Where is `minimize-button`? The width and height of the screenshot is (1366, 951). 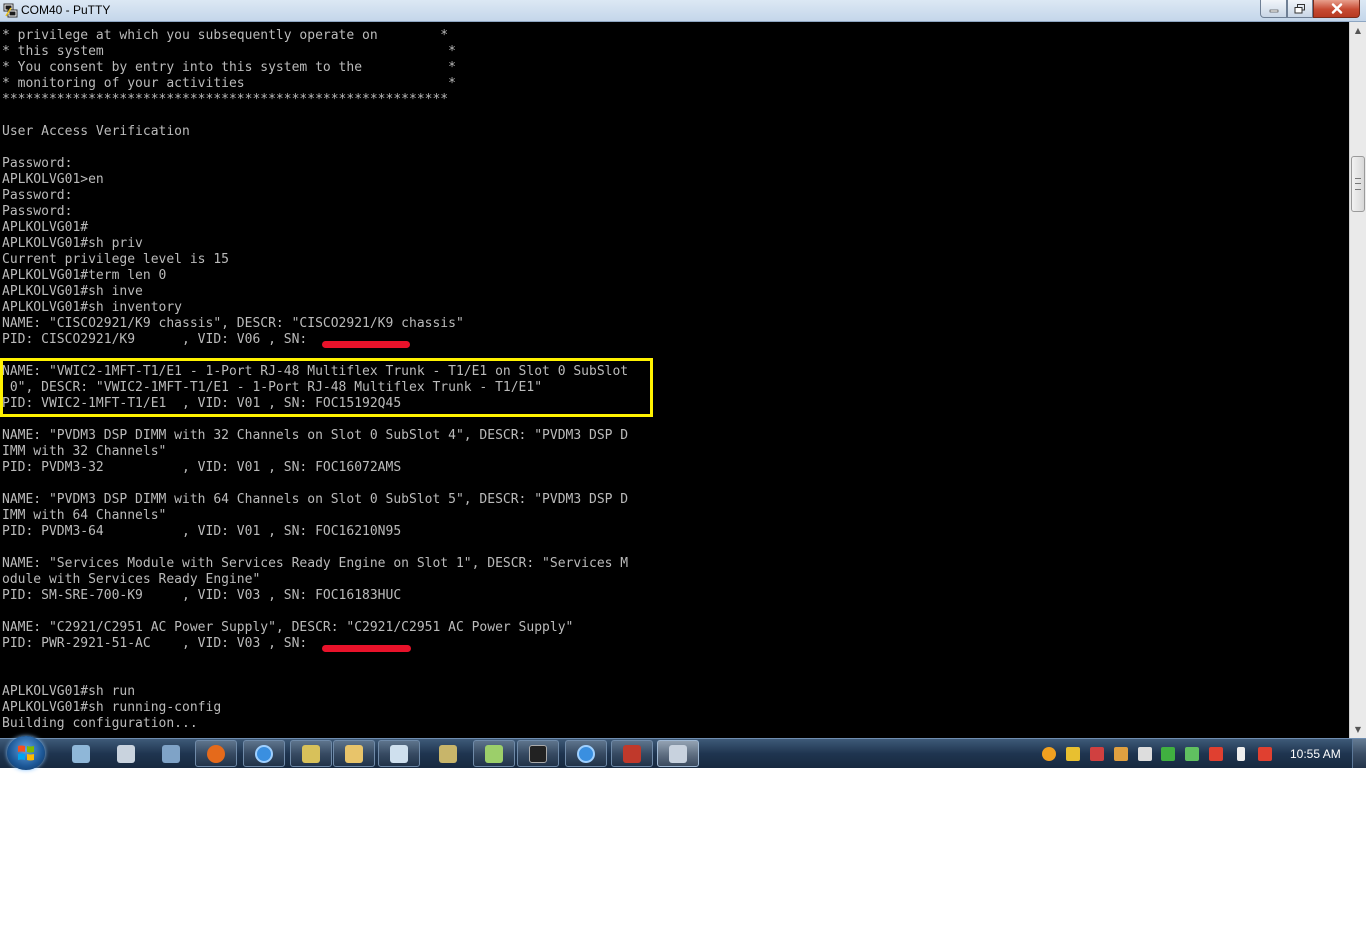 minimize-button is located at coordinates (1273, 9).